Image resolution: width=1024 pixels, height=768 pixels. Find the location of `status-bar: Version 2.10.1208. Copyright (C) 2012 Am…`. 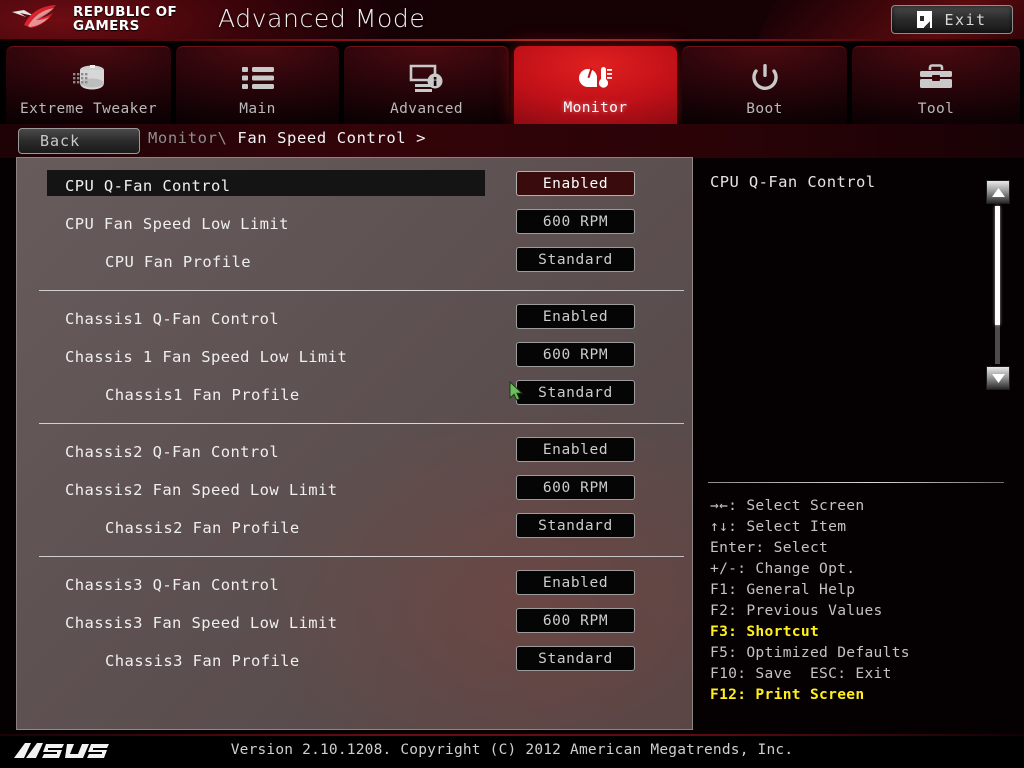

status-bar: Version 2.10.1208. Copyright (C) 2012 Am… is located at coordinates (512, 751).